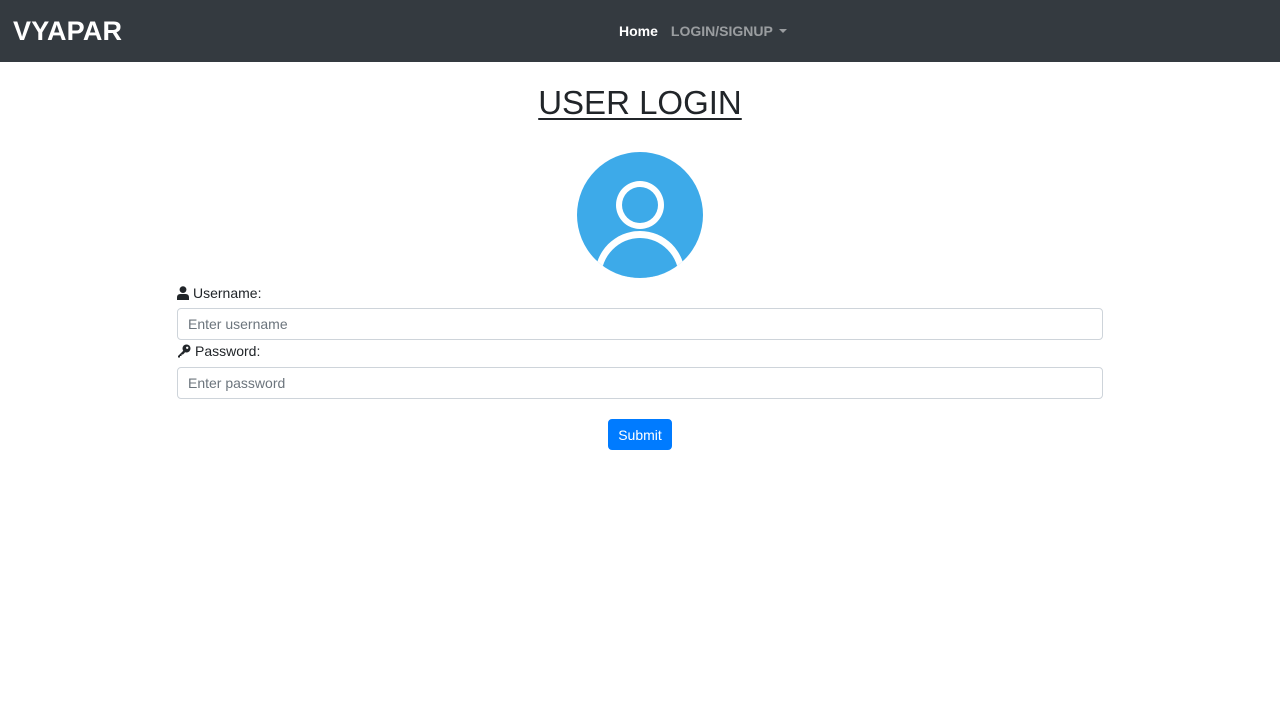 Image resolution: width=1280 pixels, height=720 pixels. Describe the element at coordinates (640, 324) in the screenshot. I see `username-input` at that location.